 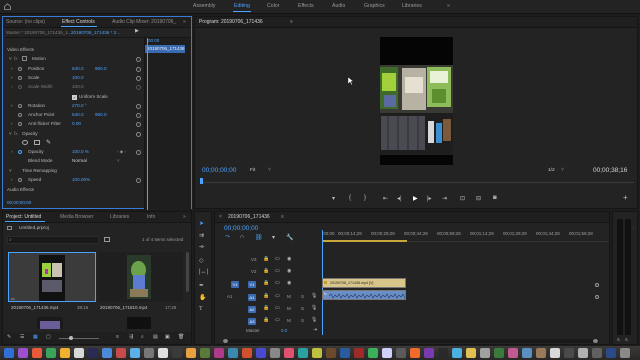 I want to click on resolution-select: 1/2, so click(x=551, y=170).